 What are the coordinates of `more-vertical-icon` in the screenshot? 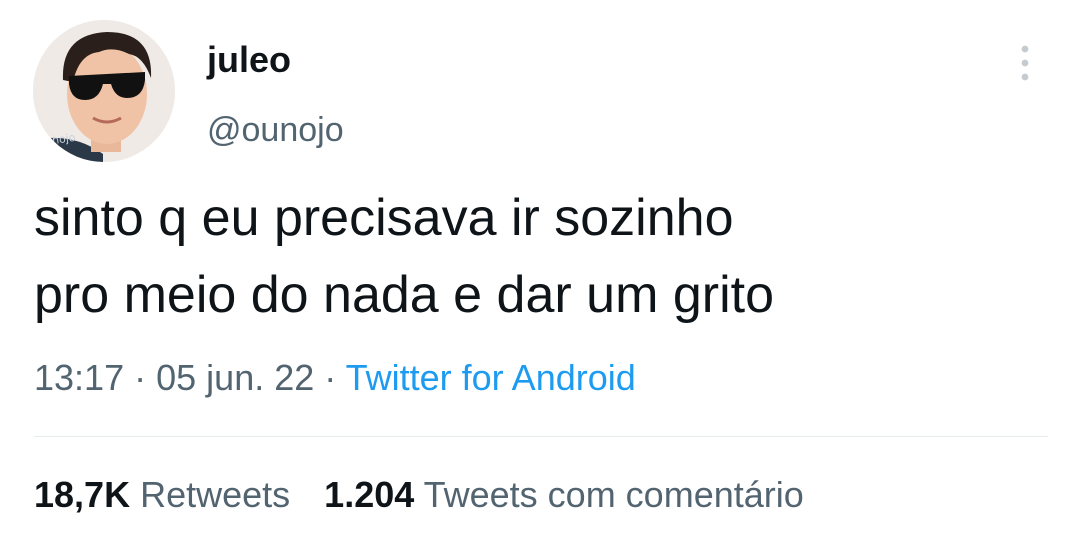 It's located at (1025, 63).